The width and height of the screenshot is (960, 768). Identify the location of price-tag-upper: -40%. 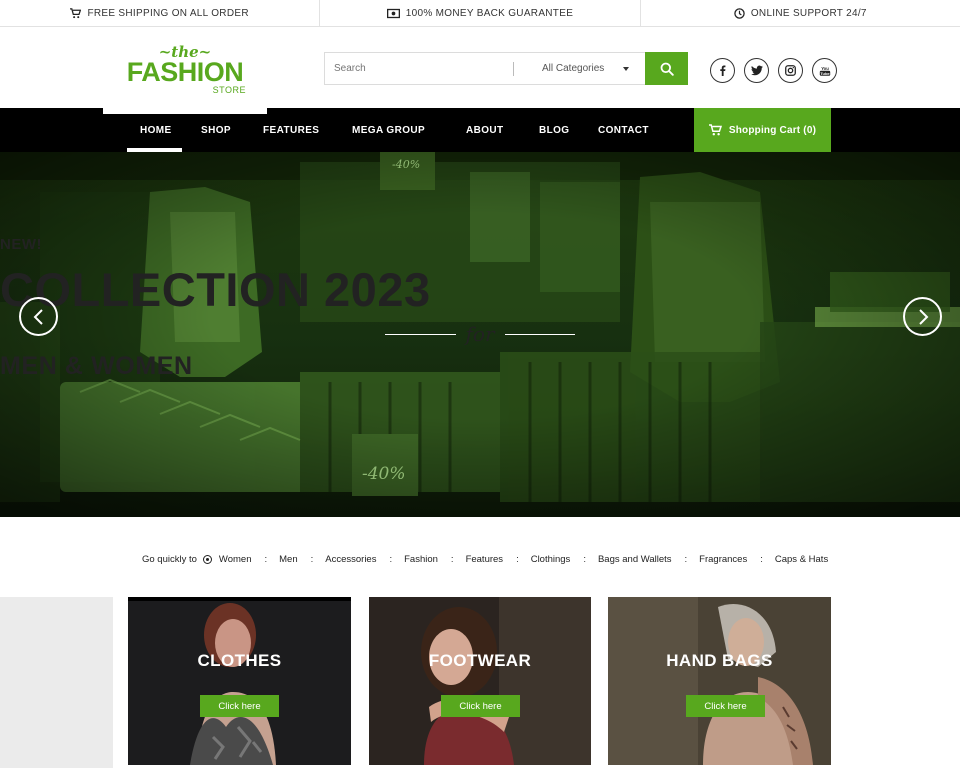
(406, 164).